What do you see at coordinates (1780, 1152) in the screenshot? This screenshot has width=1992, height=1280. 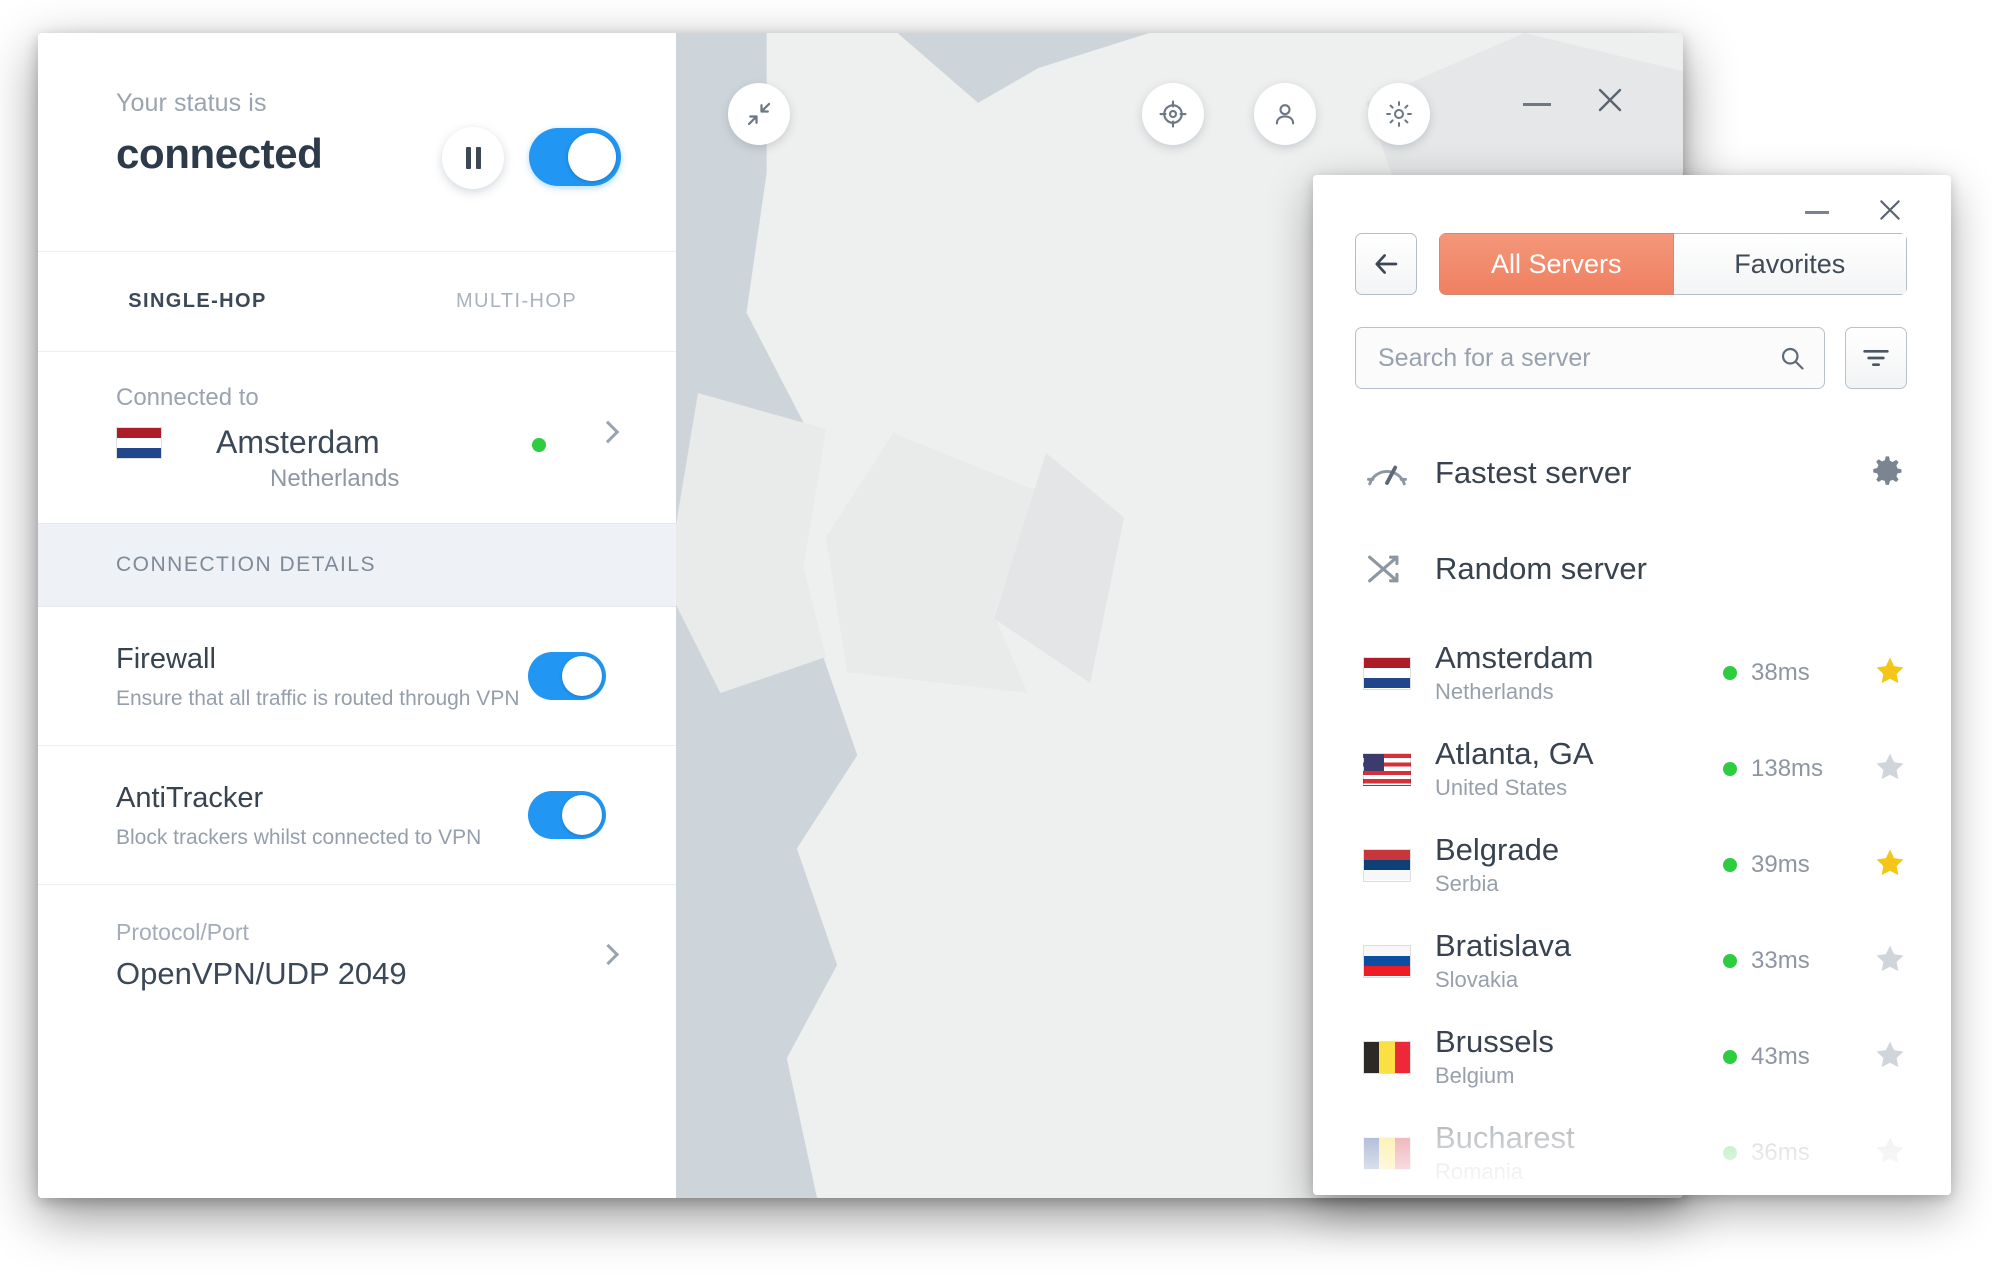 I see `ping-value: 36ms` at bounding box center [1780, 1152].